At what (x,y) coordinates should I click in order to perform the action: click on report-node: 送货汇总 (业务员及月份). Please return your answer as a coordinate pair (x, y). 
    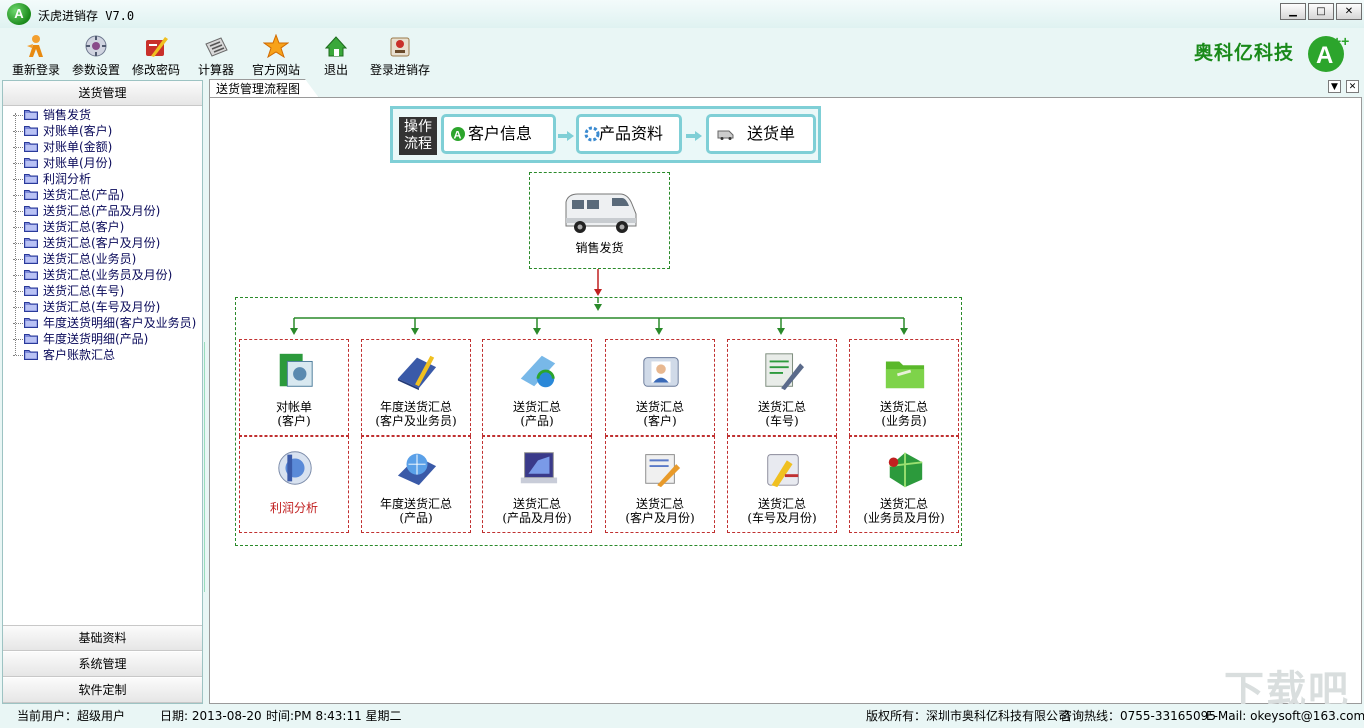
    Looking at the image, I should click on (904, 484).